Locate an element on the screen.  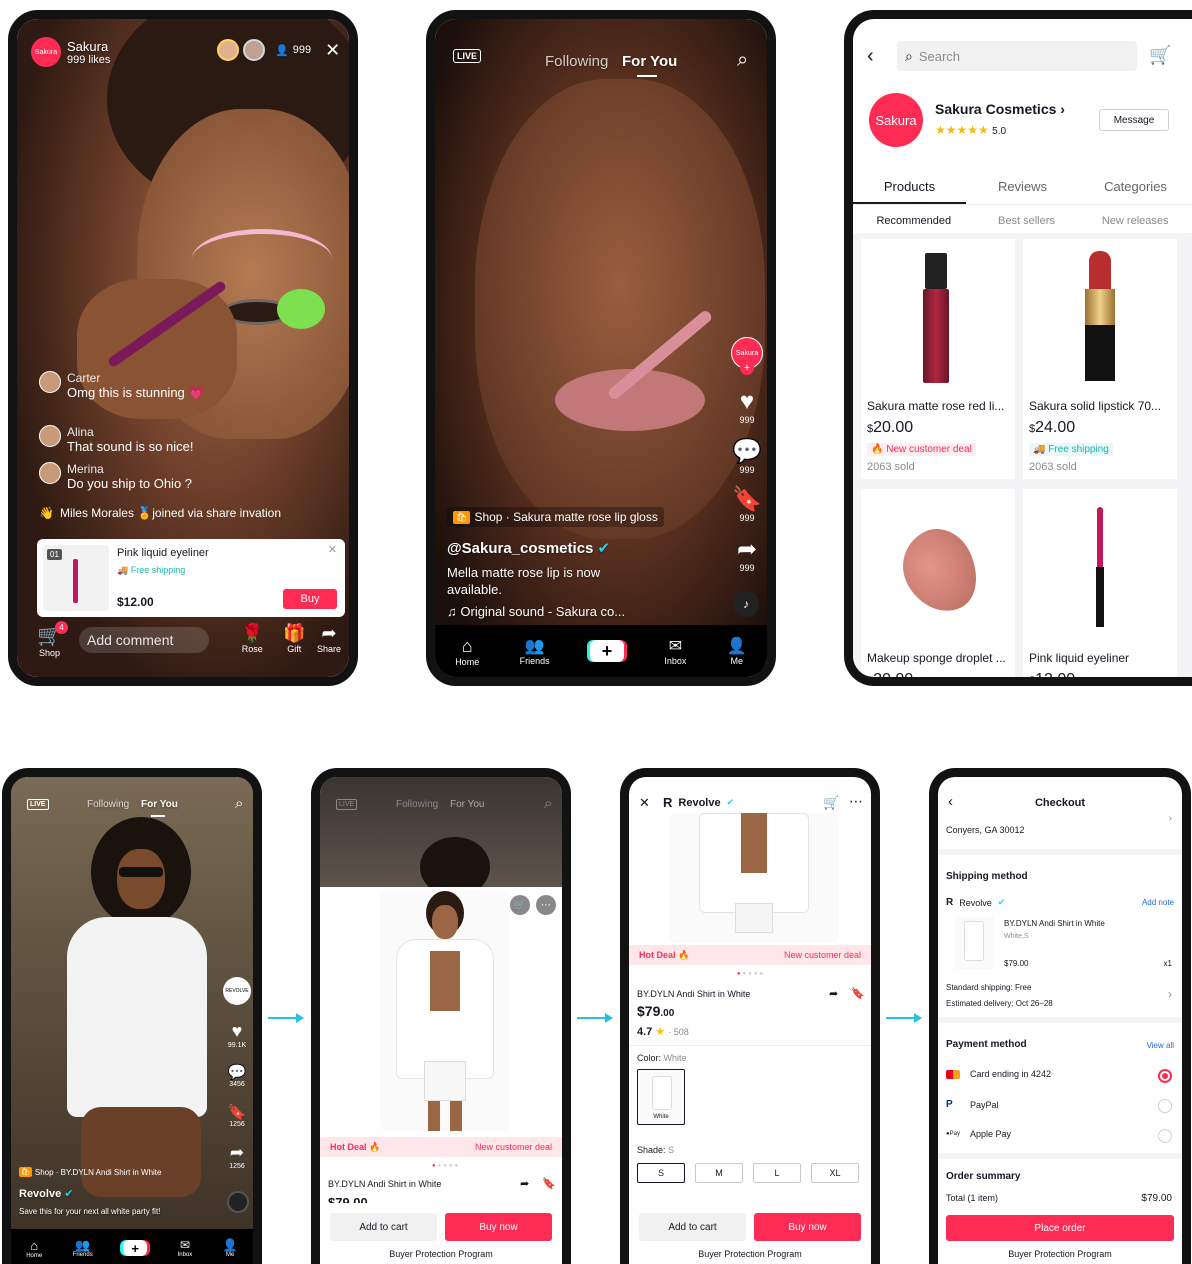
payment-option-apple-pay: ●Pay Apple Pay is located at coordinates (978, 1134).